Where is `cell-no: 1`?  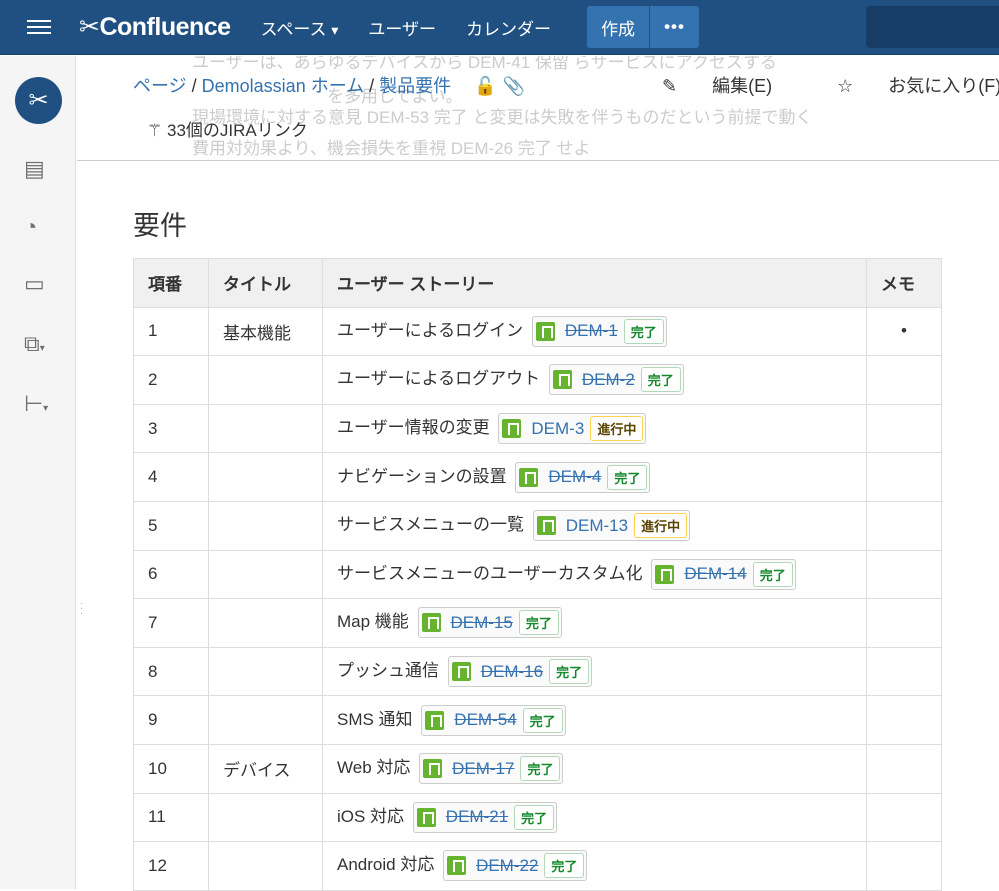
cell-no: 1 is located at coordinates (171, 331).